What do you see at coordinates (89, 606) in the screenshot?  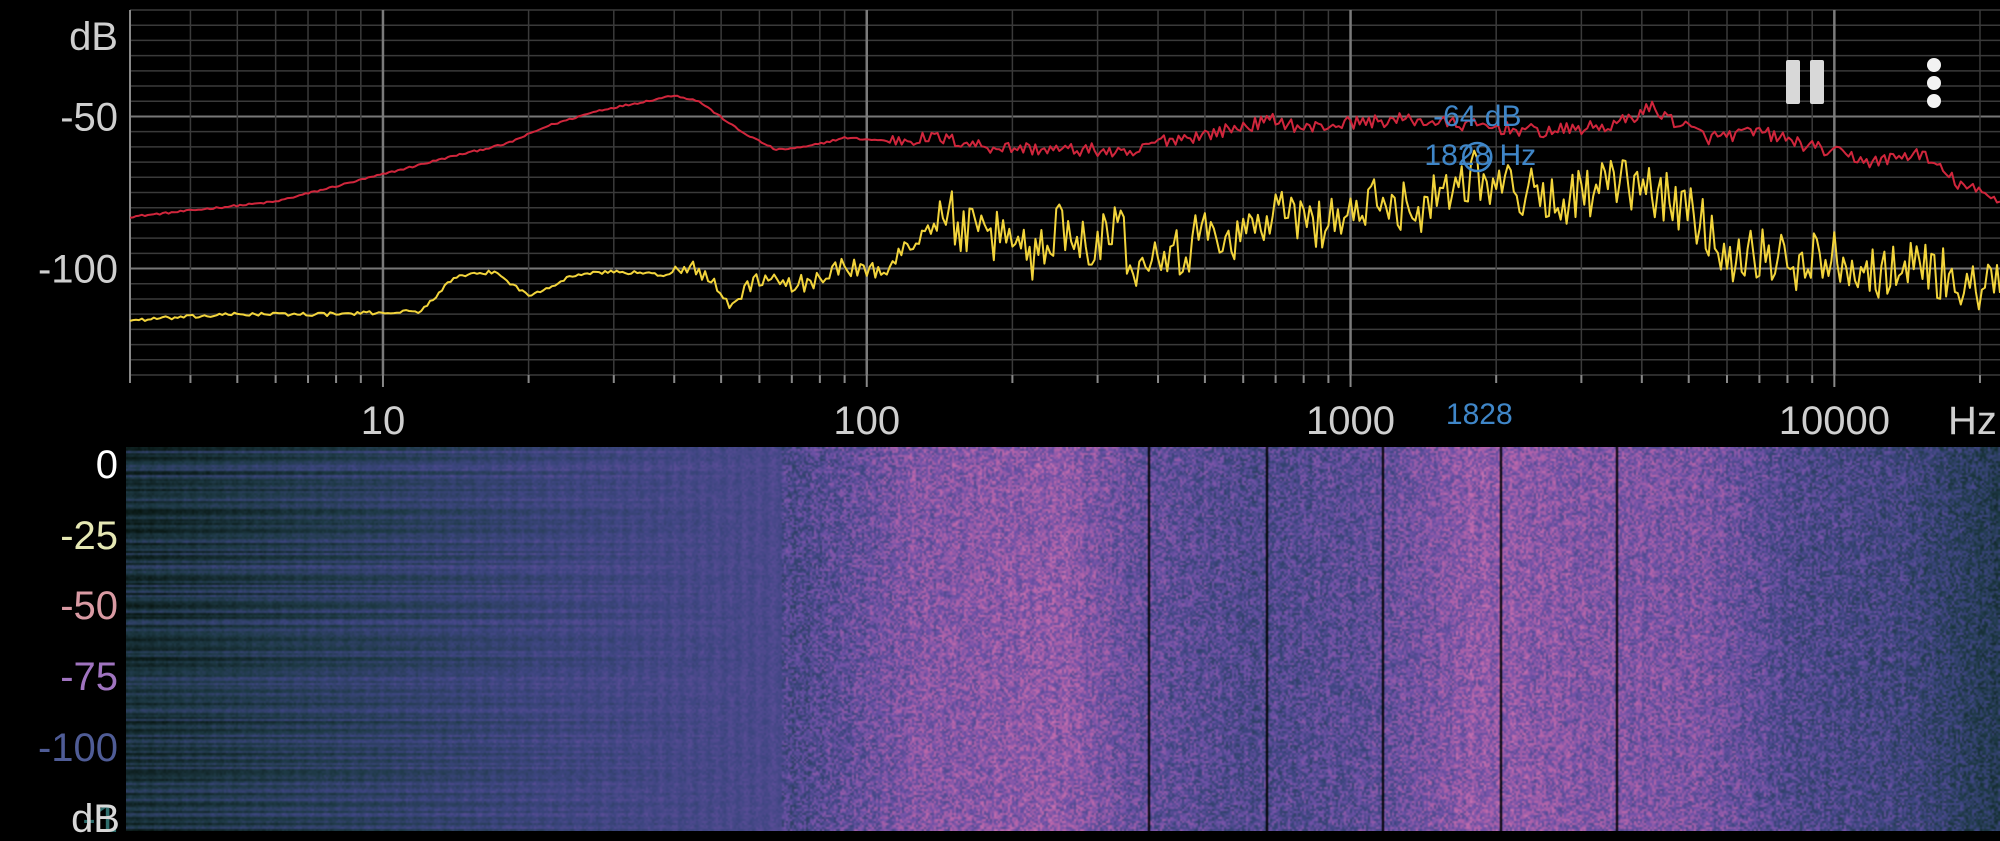 I see `spectrogram-db-tick: -50` at bounding box center [89, 606].